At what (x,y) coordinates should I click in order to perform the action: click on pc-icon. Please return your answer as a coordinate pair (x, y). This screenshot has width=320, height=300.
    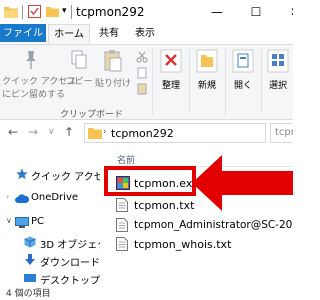
    Looking at the image, I should click on (22, 222).